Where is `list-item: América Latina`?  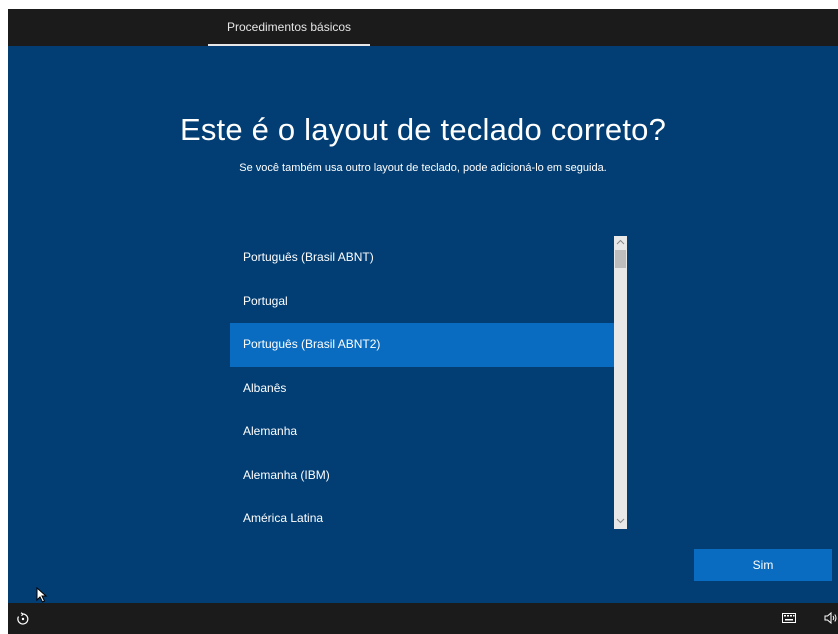 list-item: América Latina is located at coordinates (422, 513).